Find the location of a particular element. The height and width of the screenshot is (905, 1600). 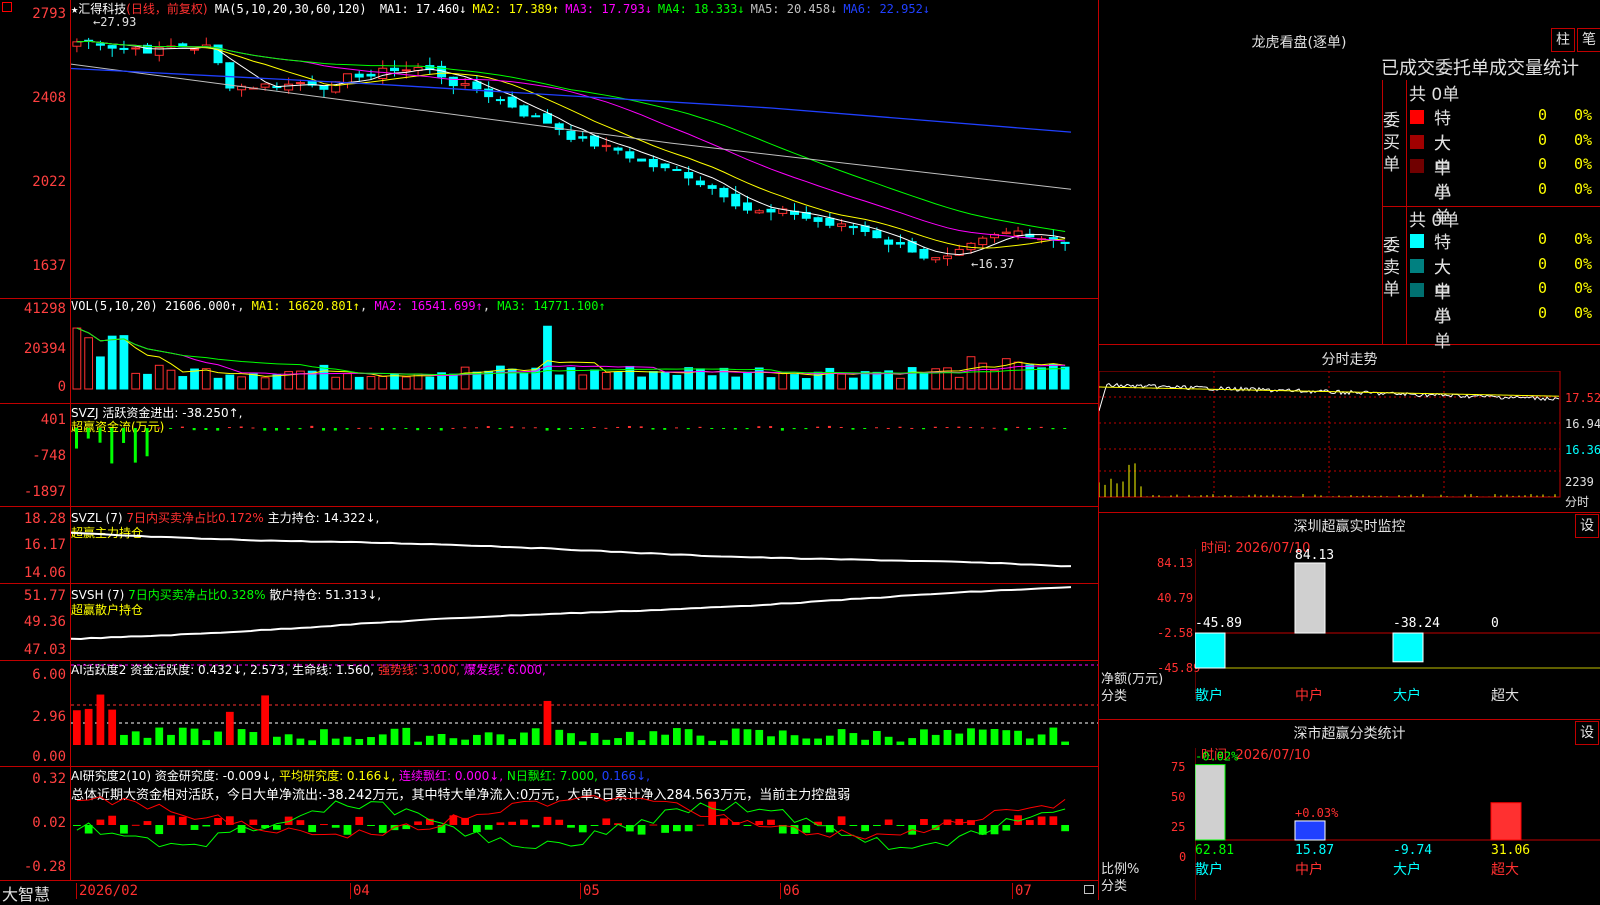

classify-top-label: -0.02% is located at coordinates (1217, 757).